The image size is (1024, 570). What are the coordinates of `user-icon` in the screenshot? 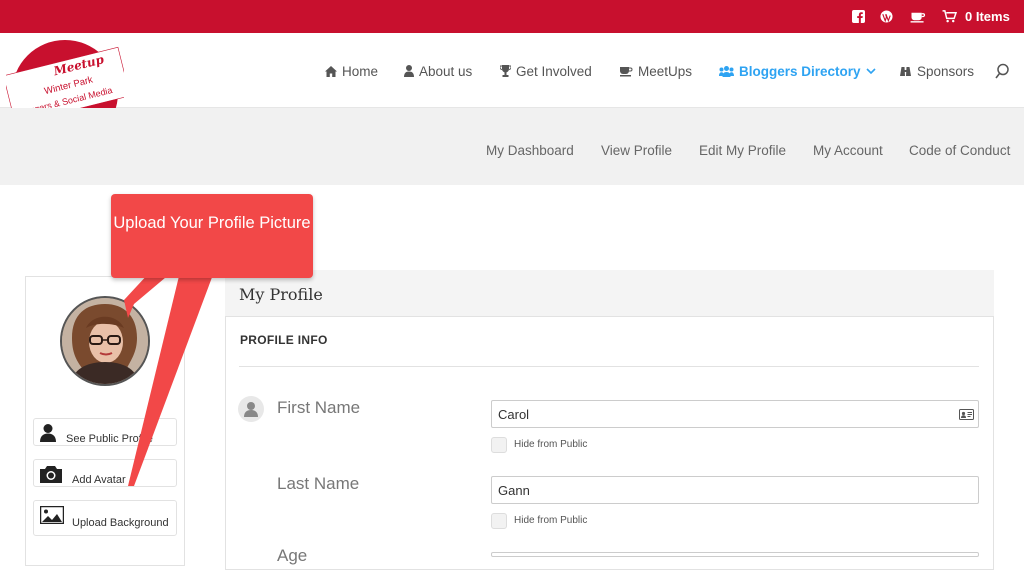 It's located at (409, 71).